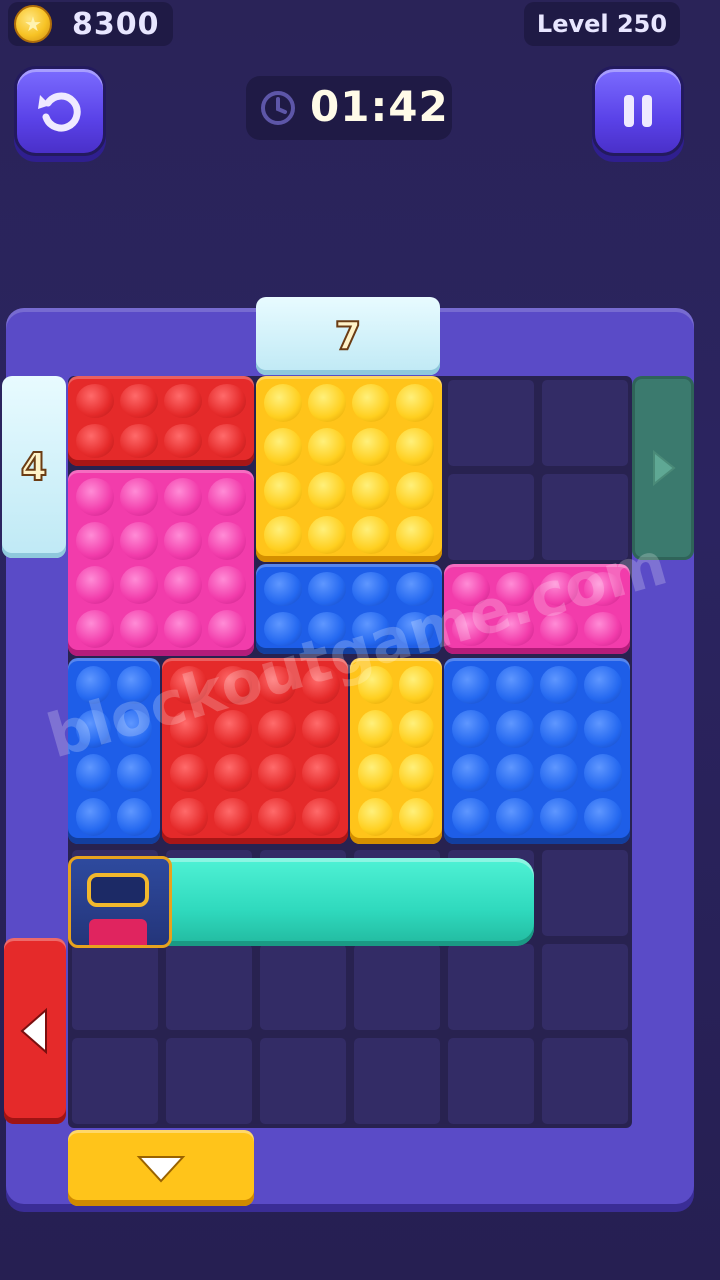 This screenshot has height=1280, width=720. Describe the element at coordinates (161, 563) in the screenshot. I see `pink-block-left` at that location.